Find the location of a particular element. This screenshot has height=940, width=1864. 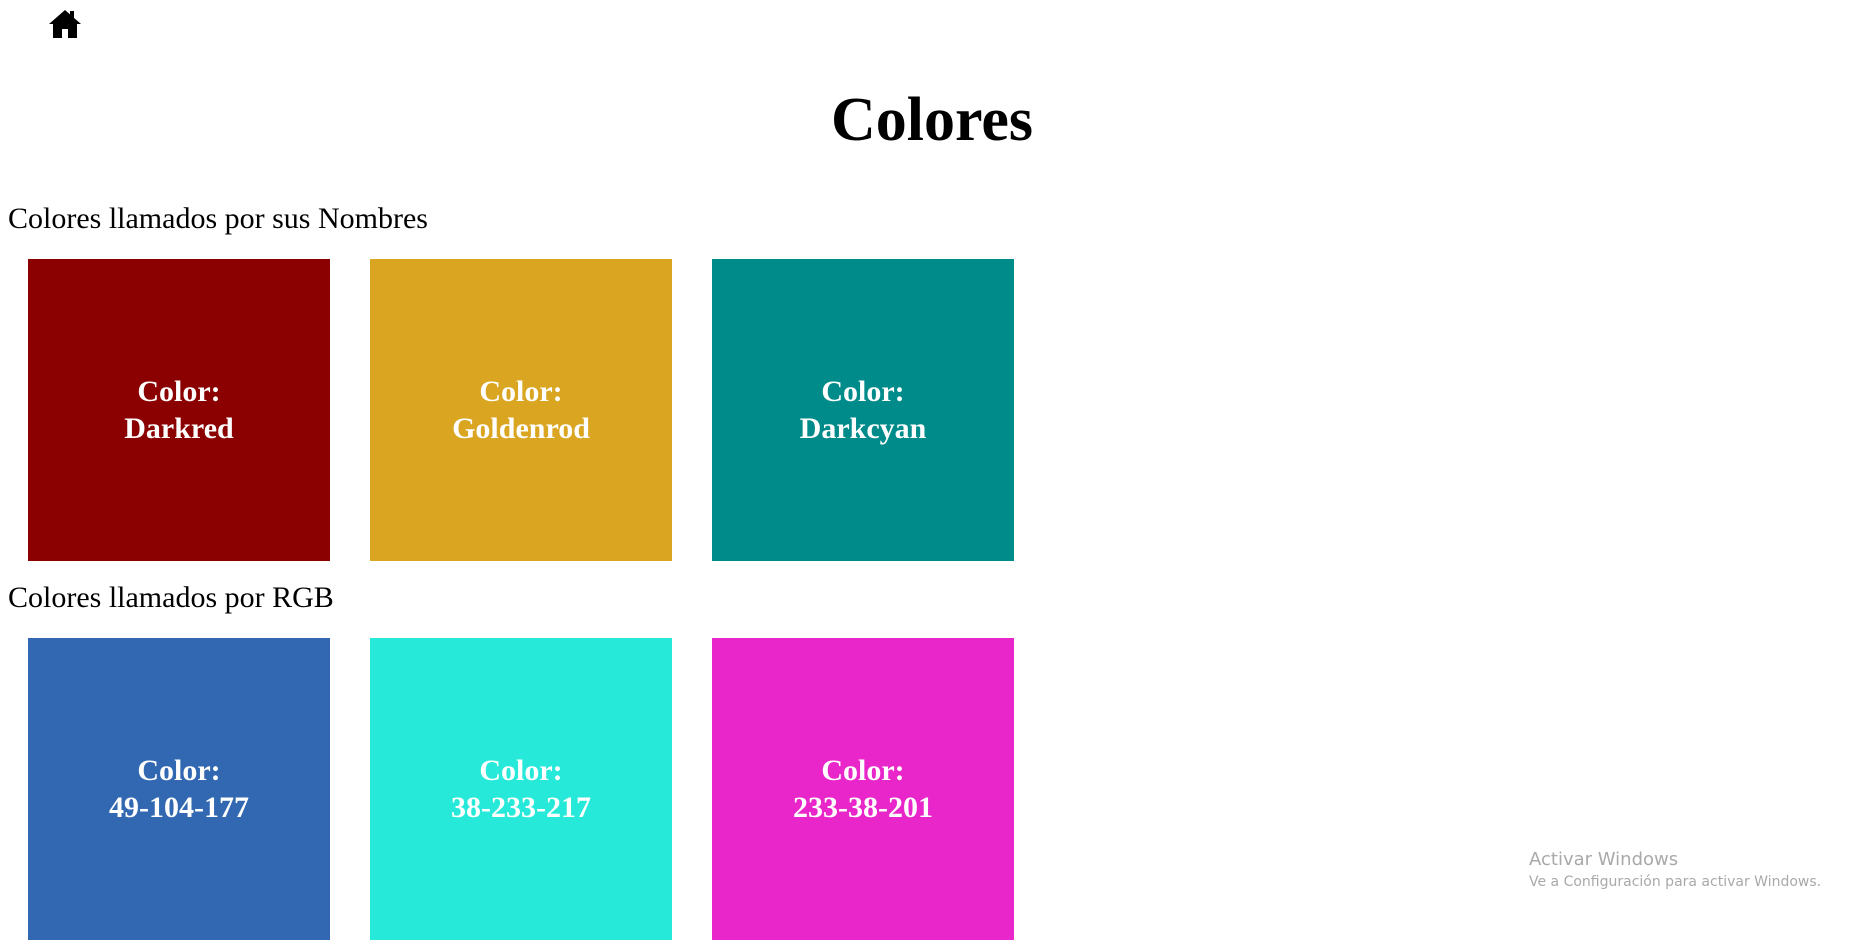

color-swatch-darkcyan: Color: Darkcyan is located at coordinates (863, 410).